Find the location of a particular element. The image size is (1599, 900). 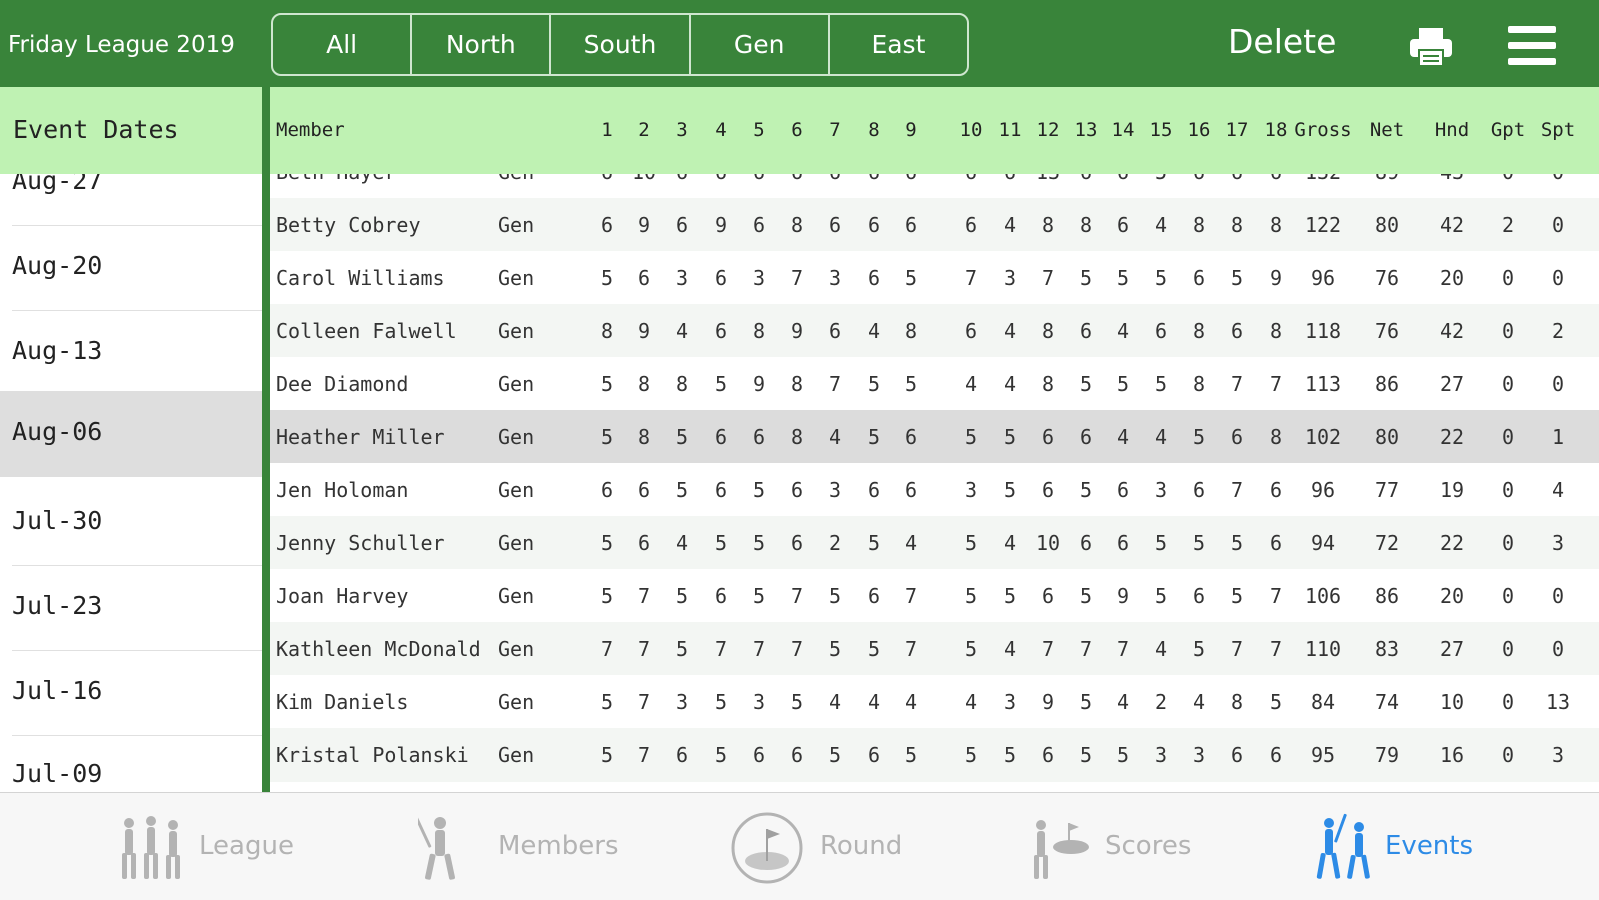

spt-cell: 0 is located at coordinates (1558, 384).